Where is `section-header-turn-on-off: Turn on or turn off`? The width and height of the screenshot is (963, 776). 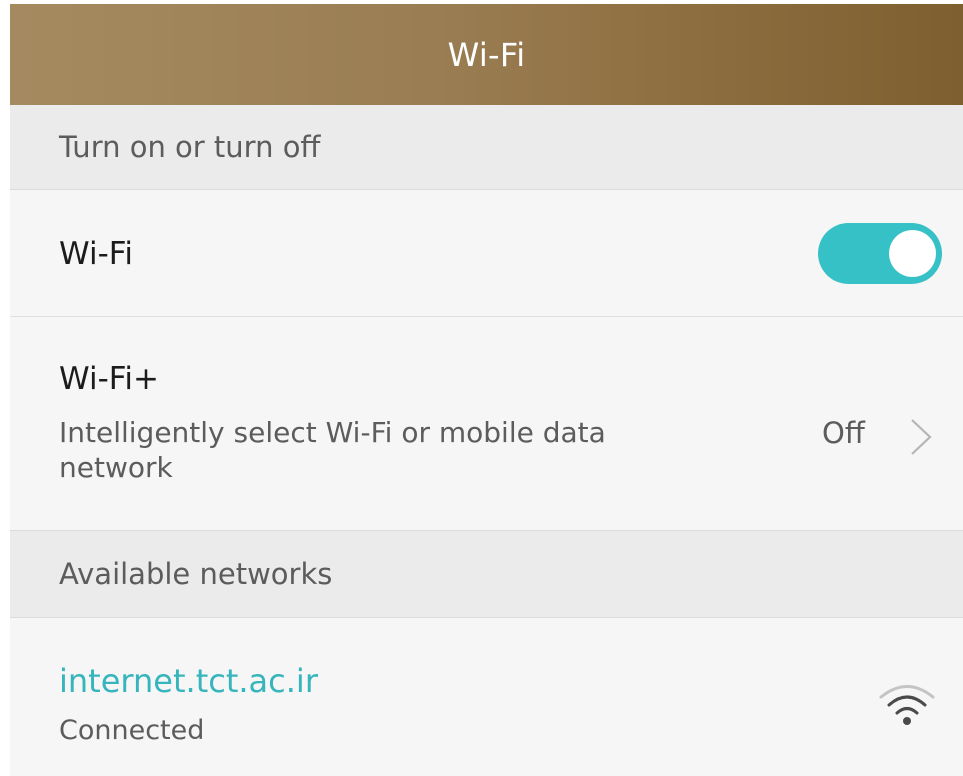
section-header-turn-on-off: Turn on or turn off is located at coordinates (486, 147).